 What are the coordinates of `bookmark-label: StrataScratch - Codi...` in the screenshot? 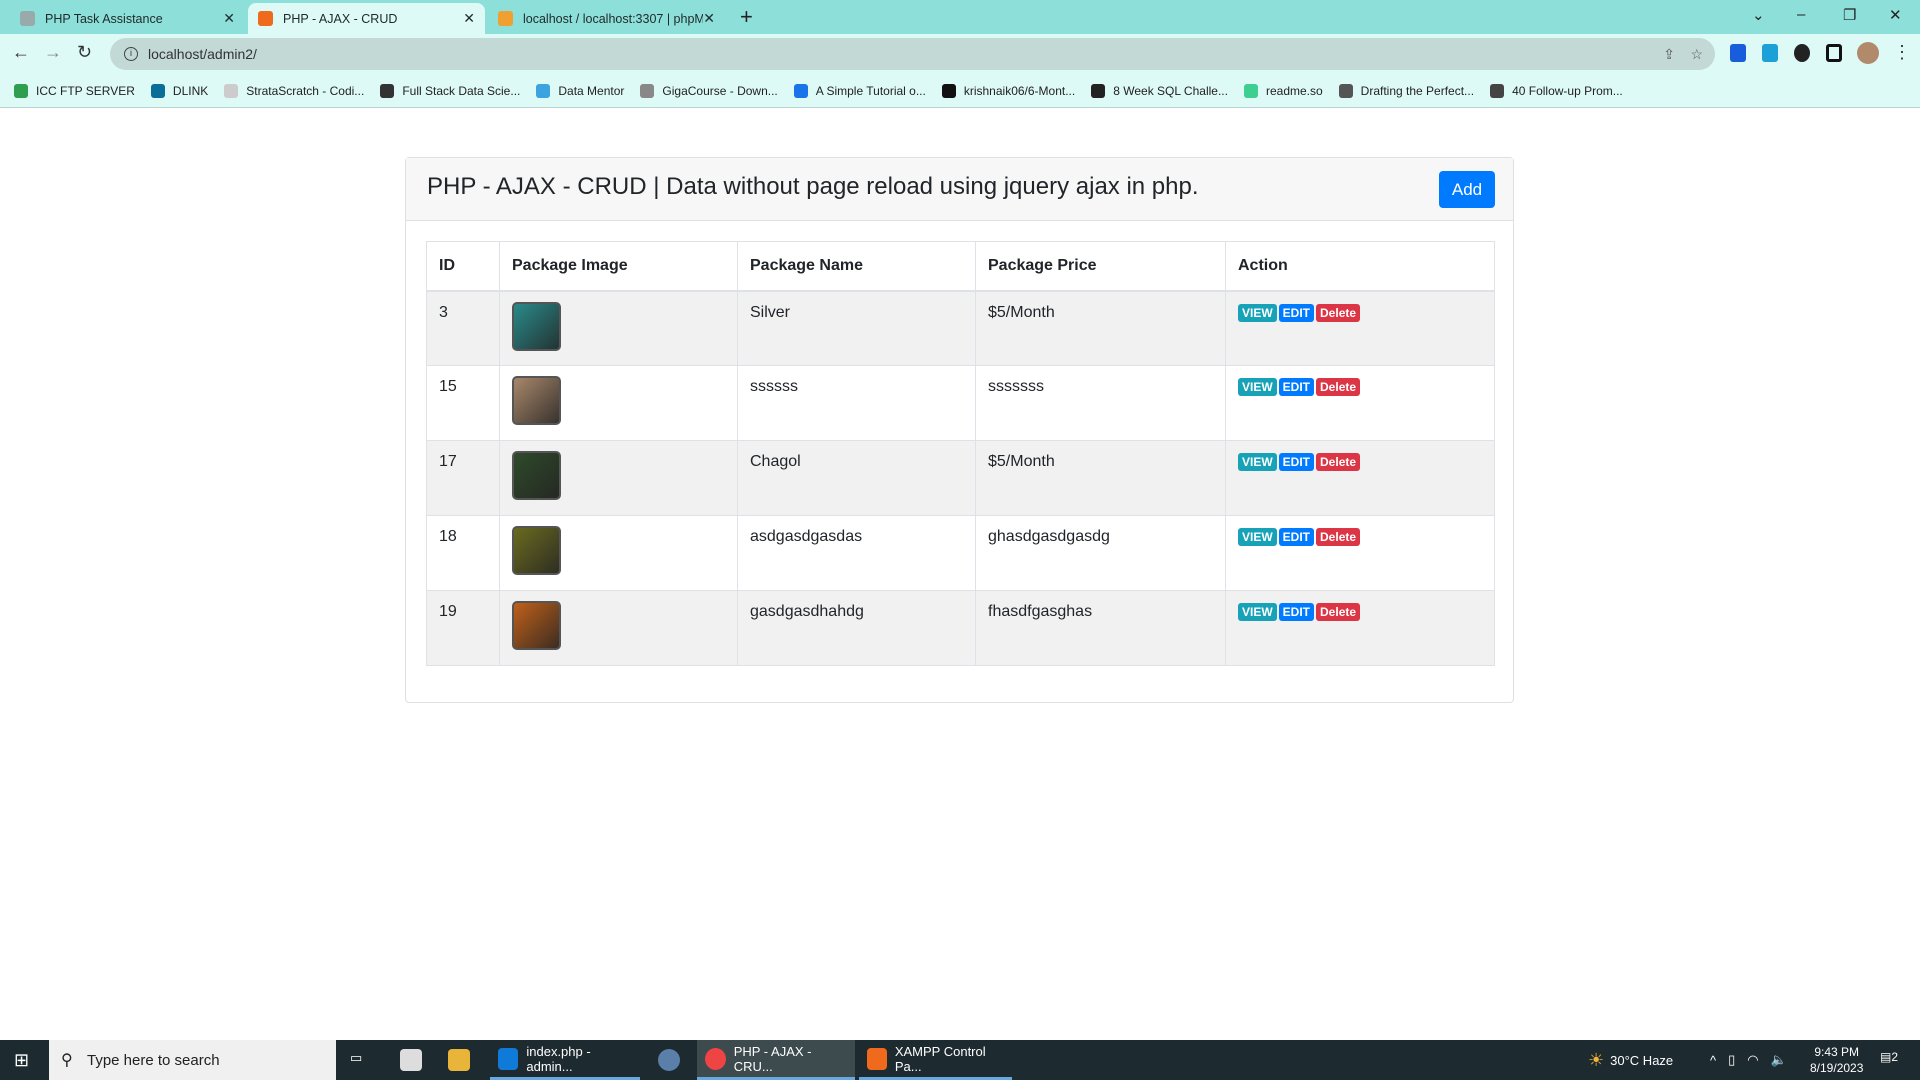 It's located at (305, 90).